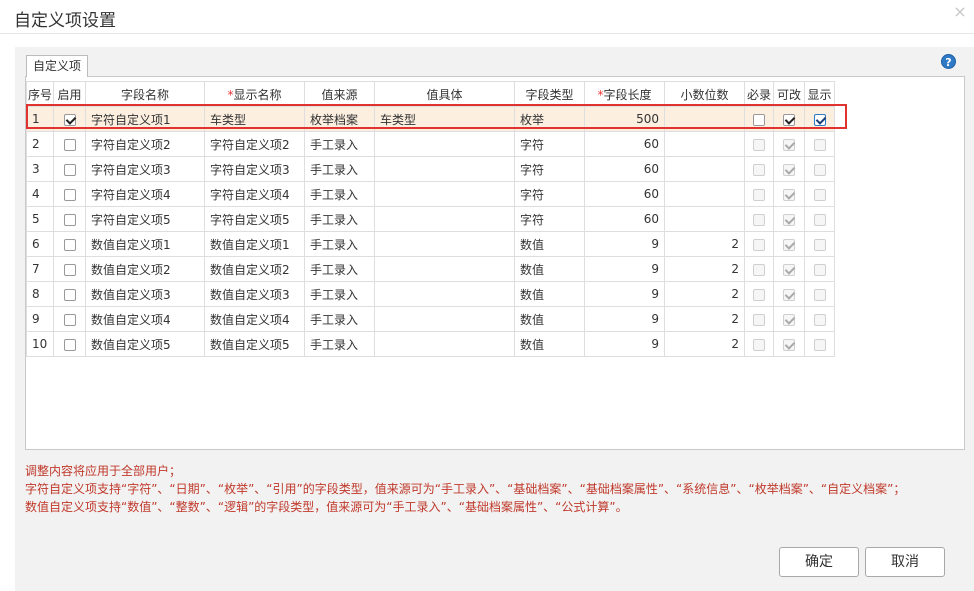 This screenshot has height=591, width=974. I want to click on display-name-cell: 字符自定义项4, so click(254, 194).